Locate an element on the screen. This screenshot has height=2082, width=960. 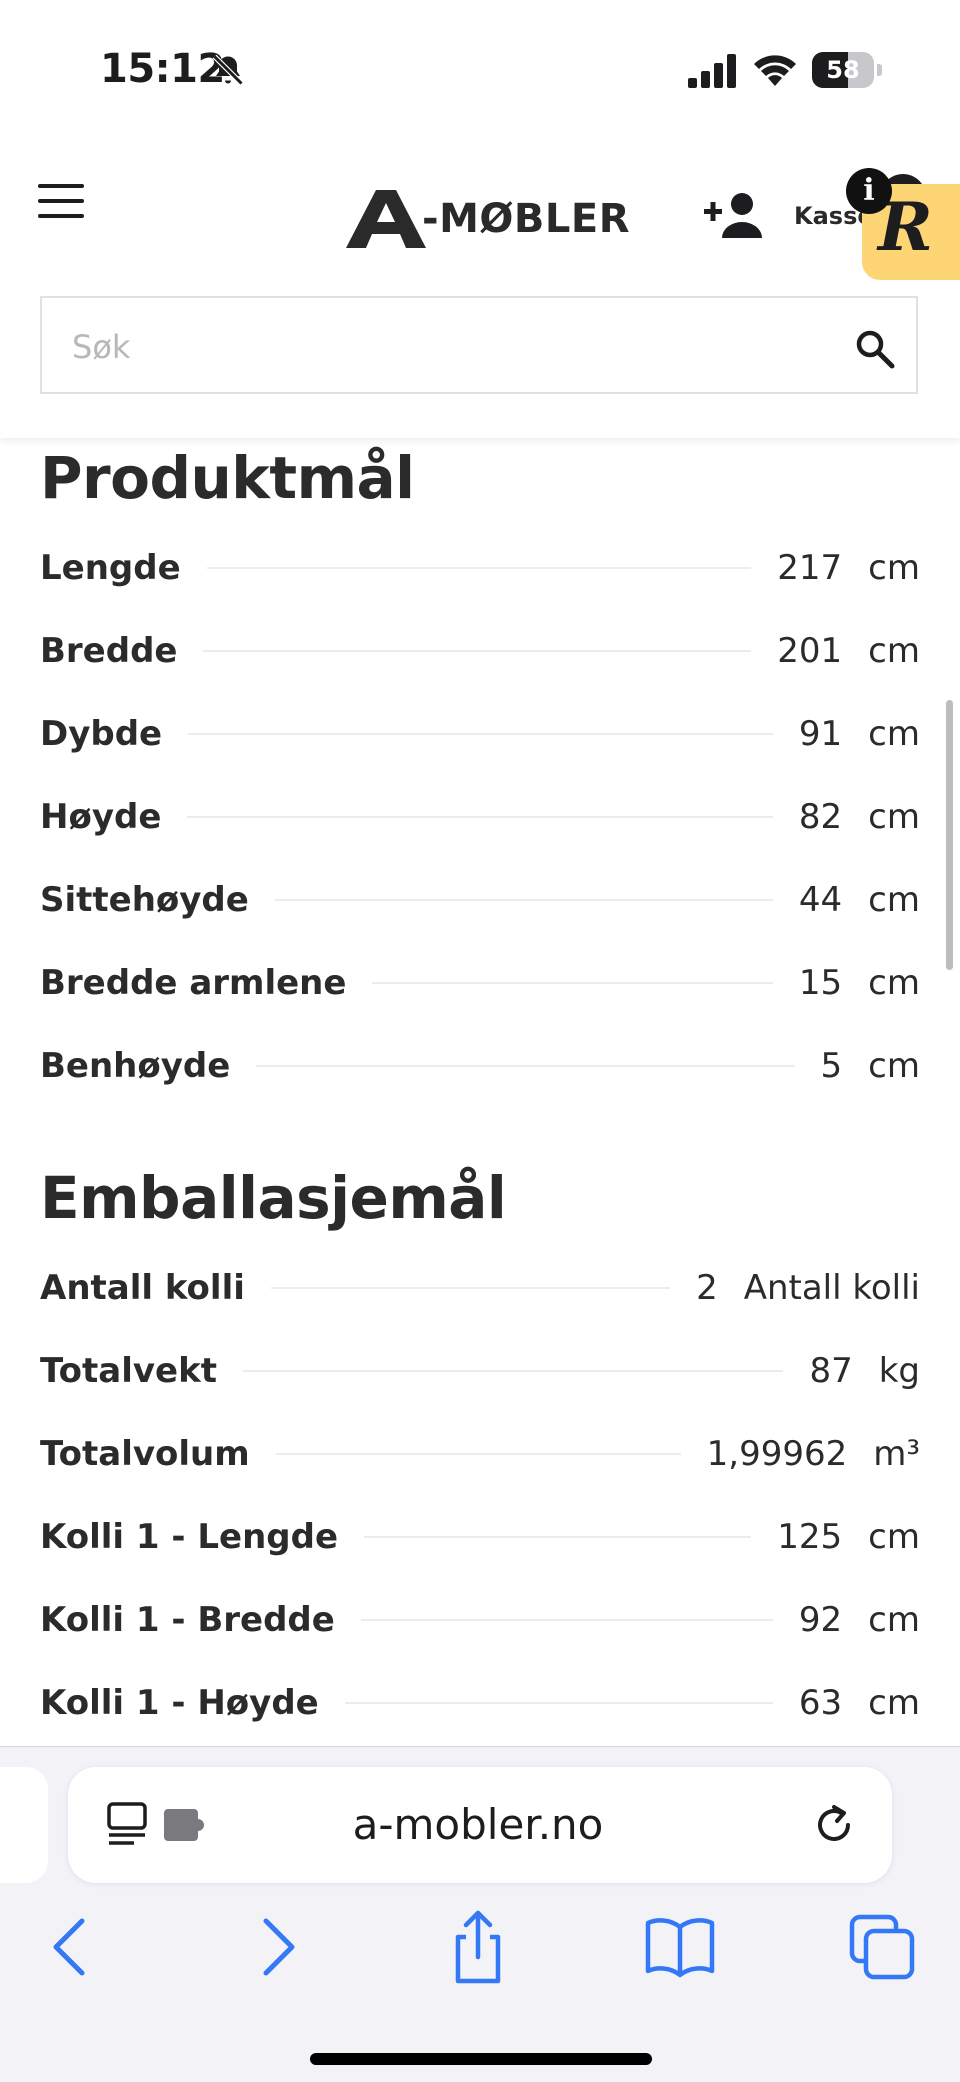
address-bar: a-mobler.no is located at coordinates (480, 1825).